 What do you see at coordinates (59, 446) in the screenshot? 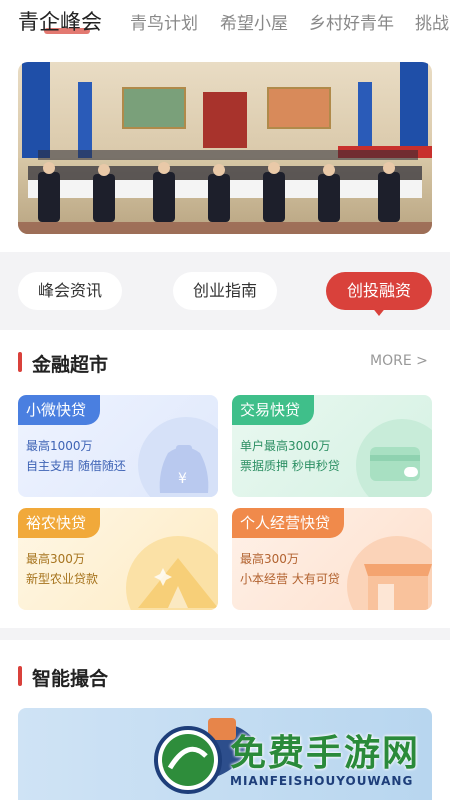
I see `card-line-1: 最高1000万` at bounding box center [59, 446].